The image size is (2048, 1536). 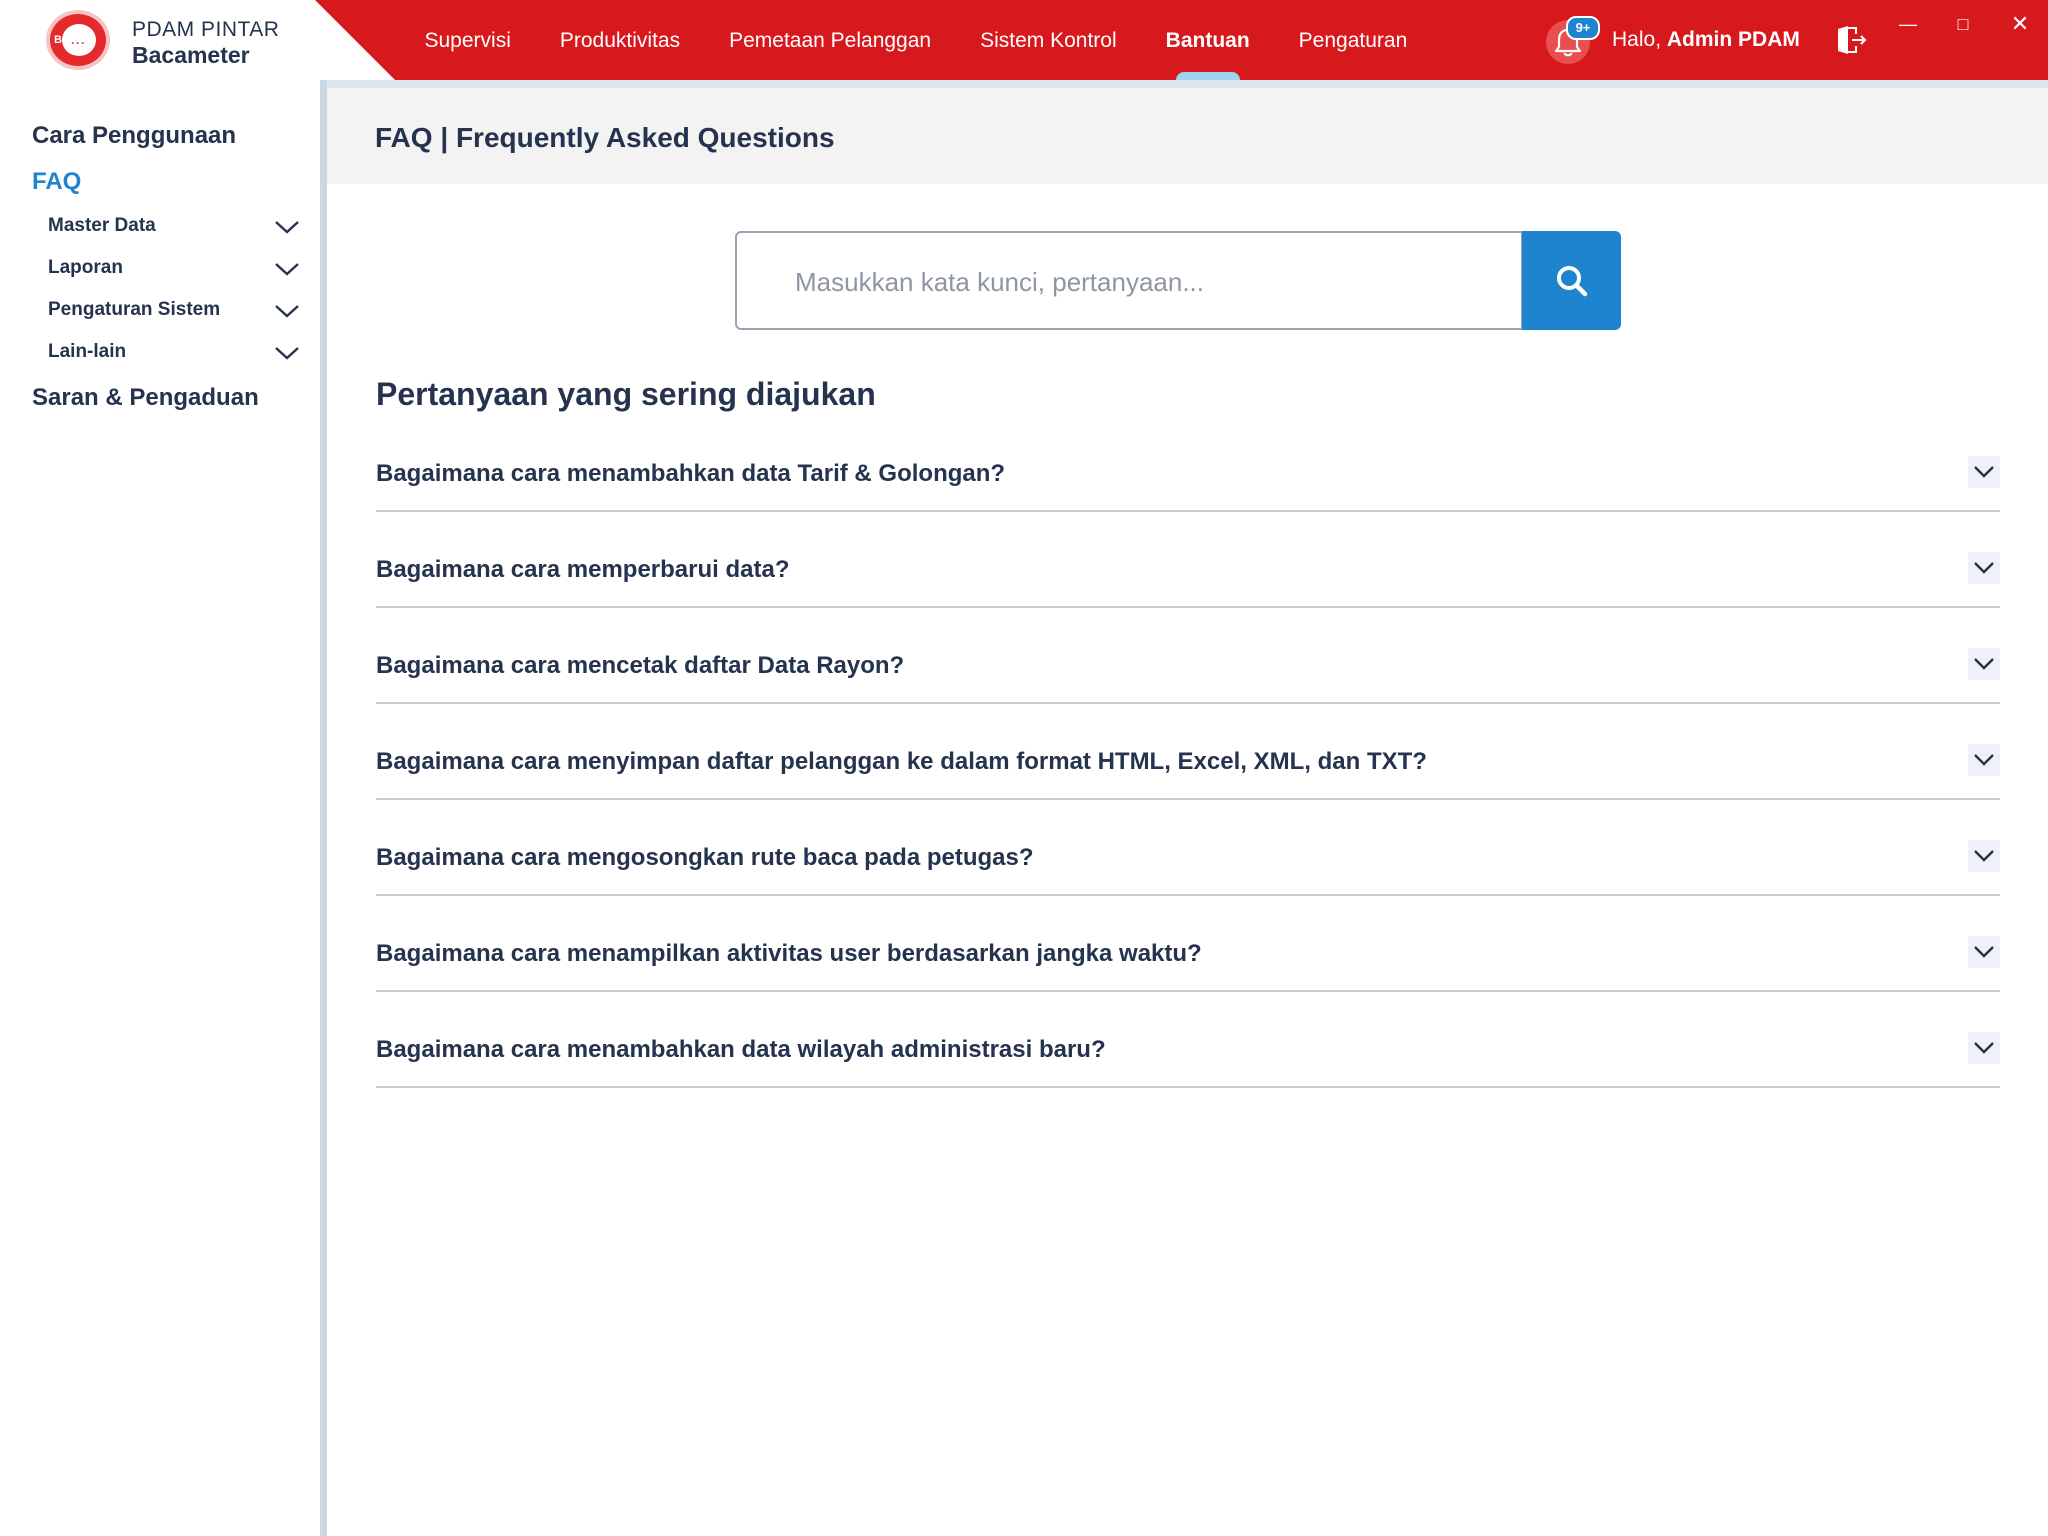 I want to click on search-box, so click(x=1129, y=280).